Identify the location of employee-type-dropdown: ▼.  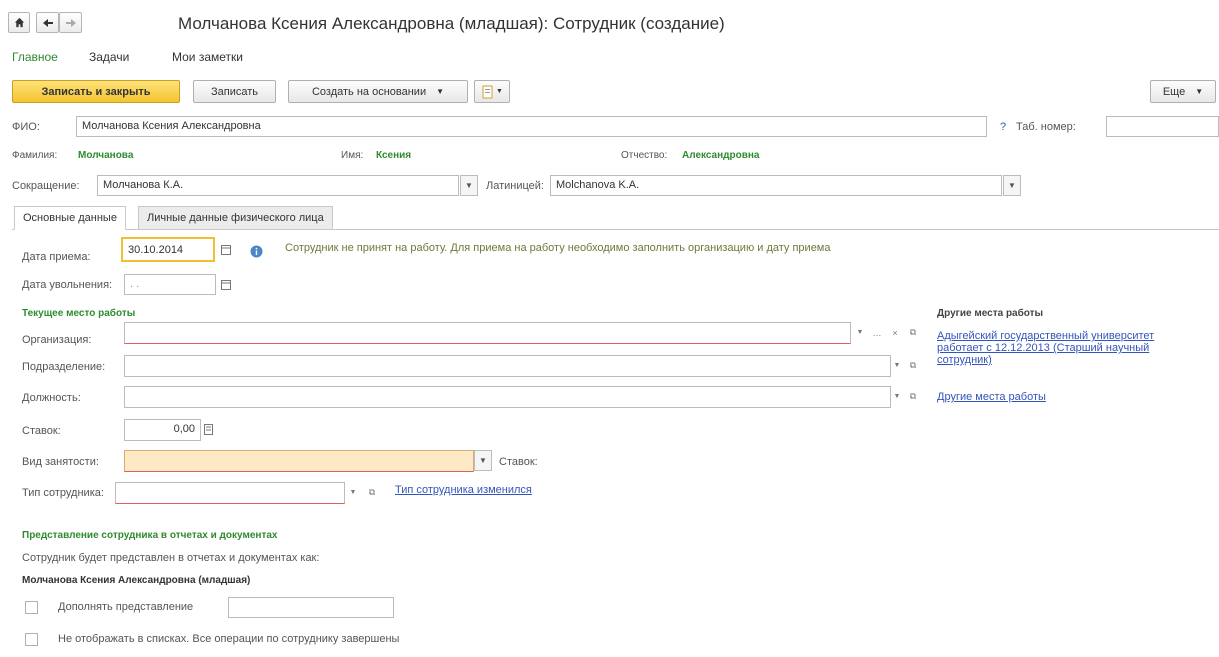
(353, 492).